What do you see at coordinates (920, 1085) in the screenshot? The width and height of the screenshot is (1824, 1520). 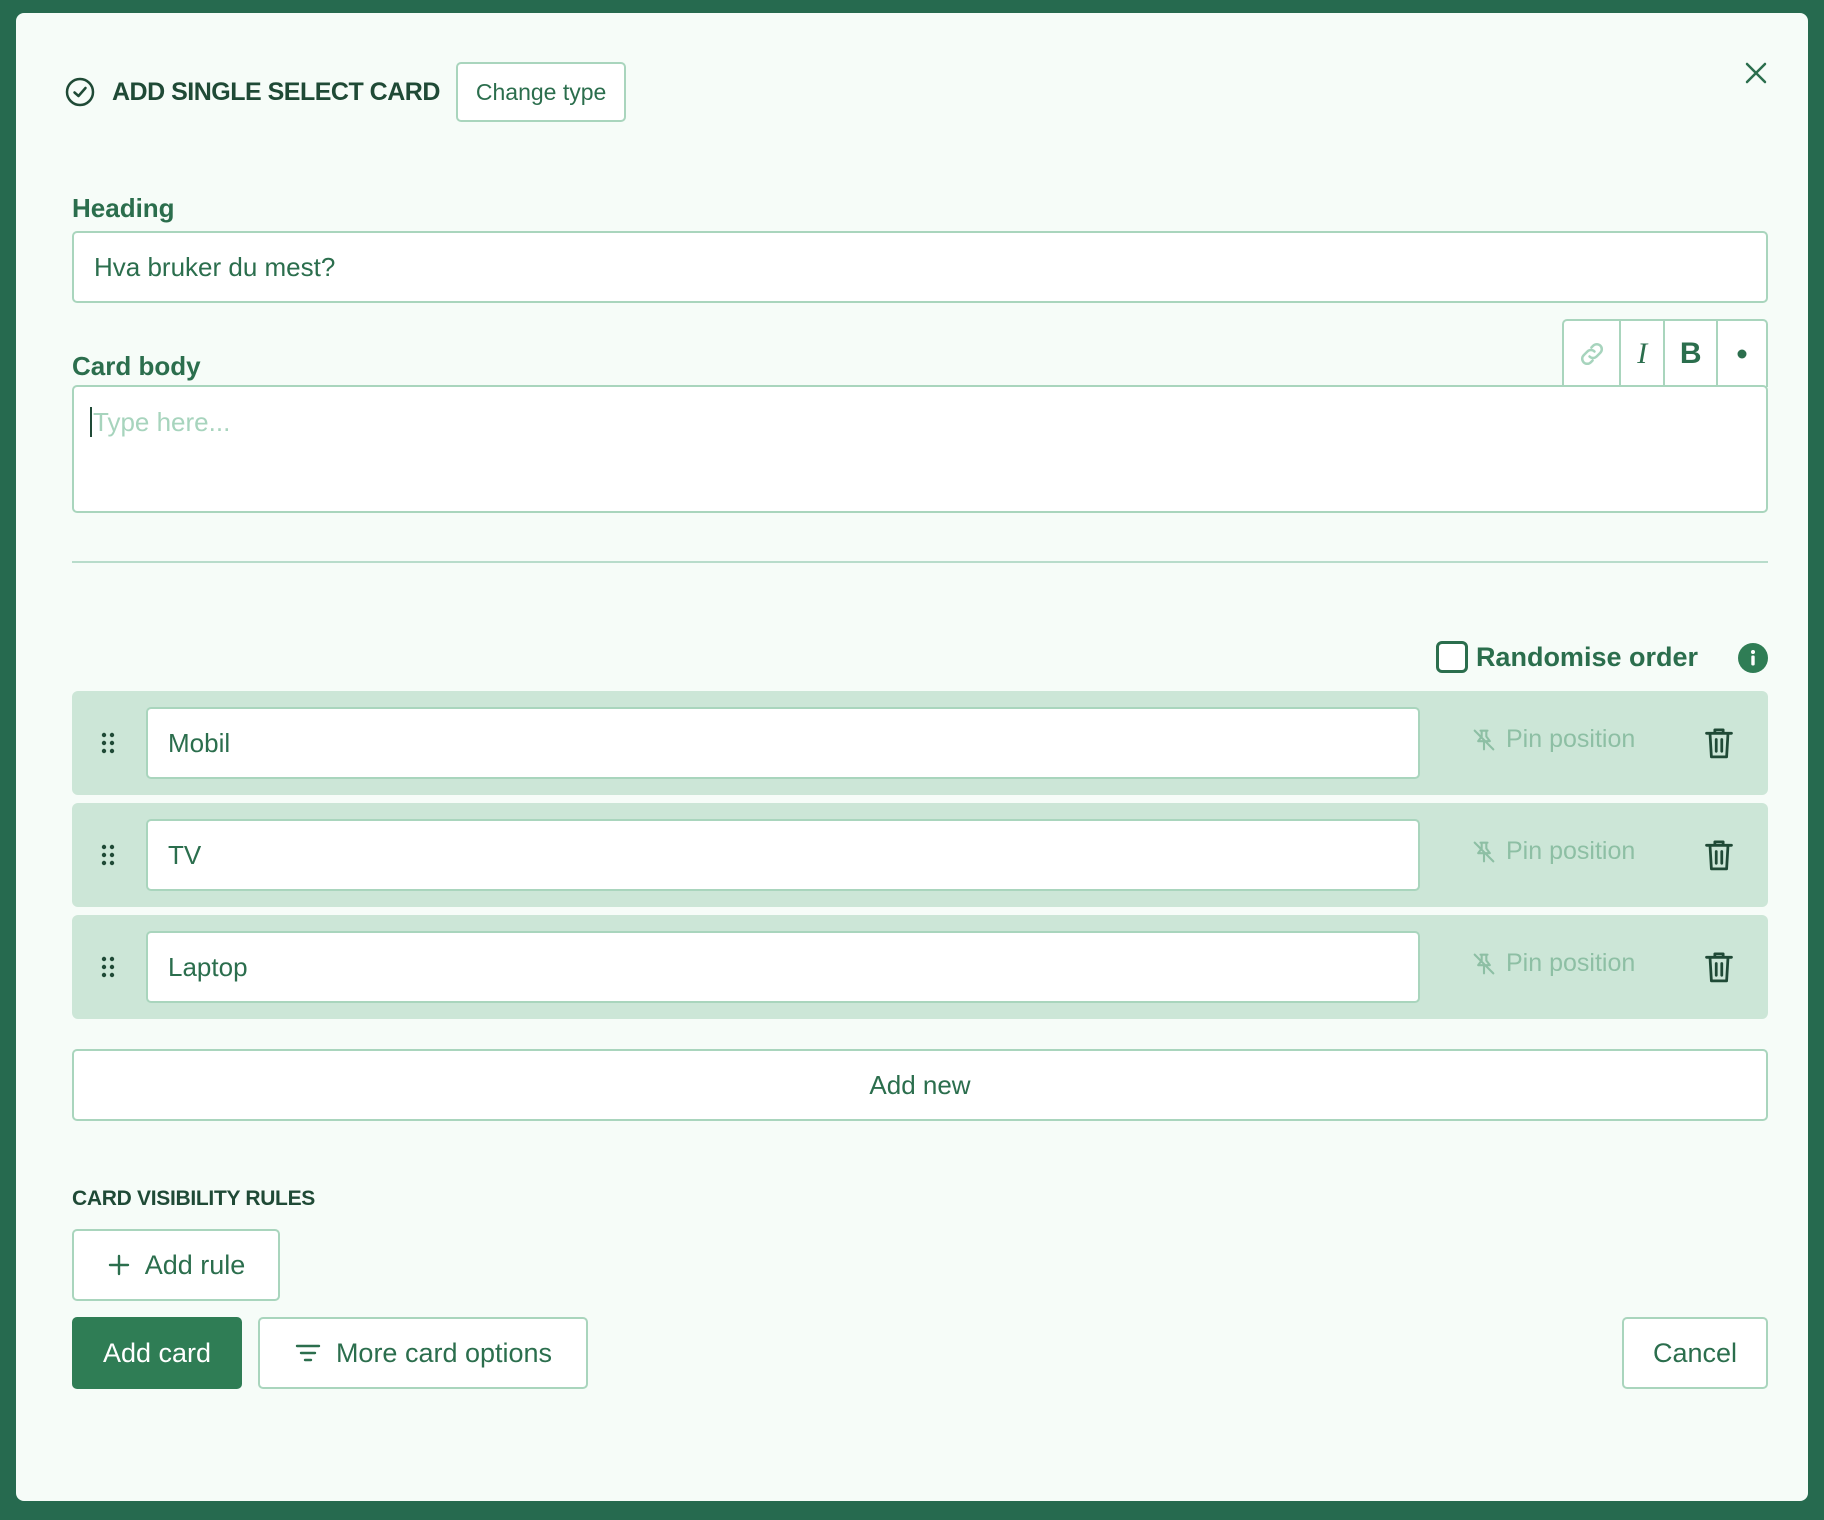 I see `add-new-option-button: Add new` at bounding box center [920, 1085].